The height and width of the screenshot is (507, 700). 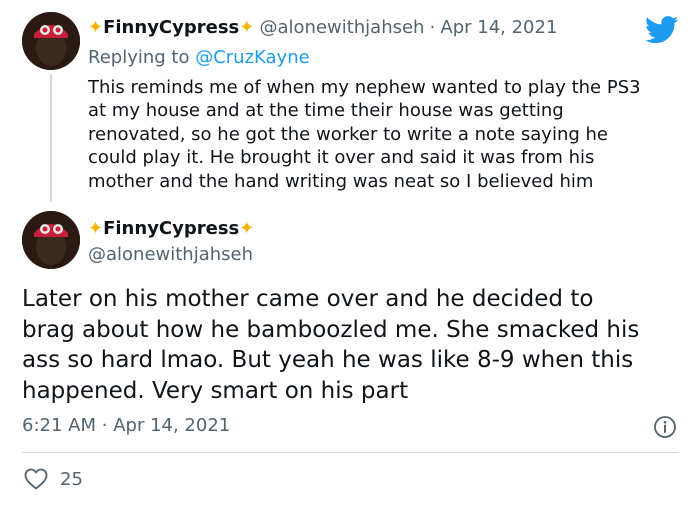 I want to click on replying-prefix: Replying to, so click(x=142, y=57).